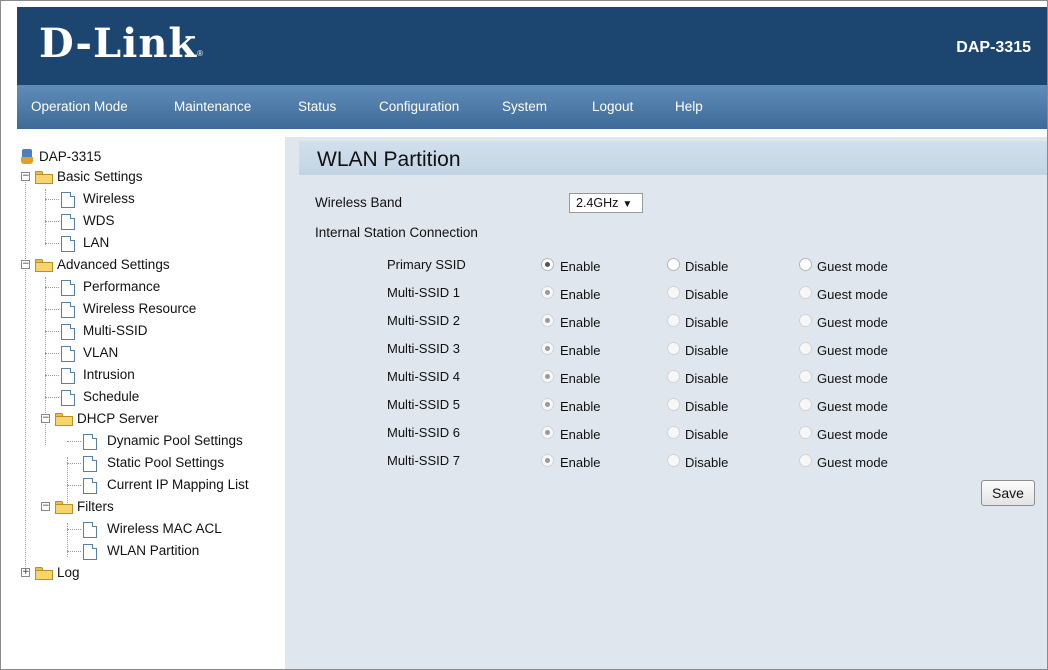 The width and height of the screenshot is (1048, 670). I want to click on tree-item-label: Schedule, so click(111, 397).